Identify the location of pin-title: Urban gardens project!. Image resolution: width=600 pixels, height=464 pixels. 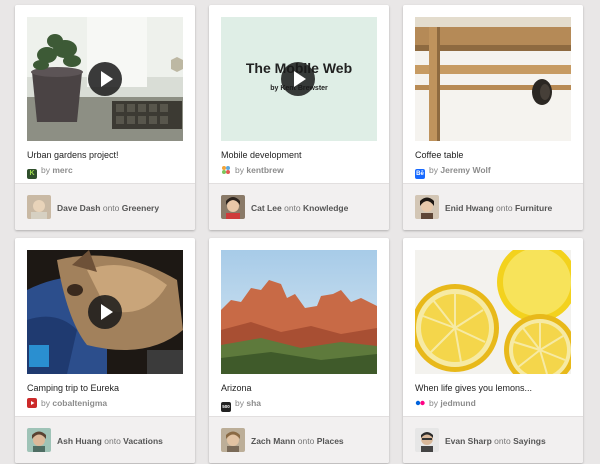
(73, 155).